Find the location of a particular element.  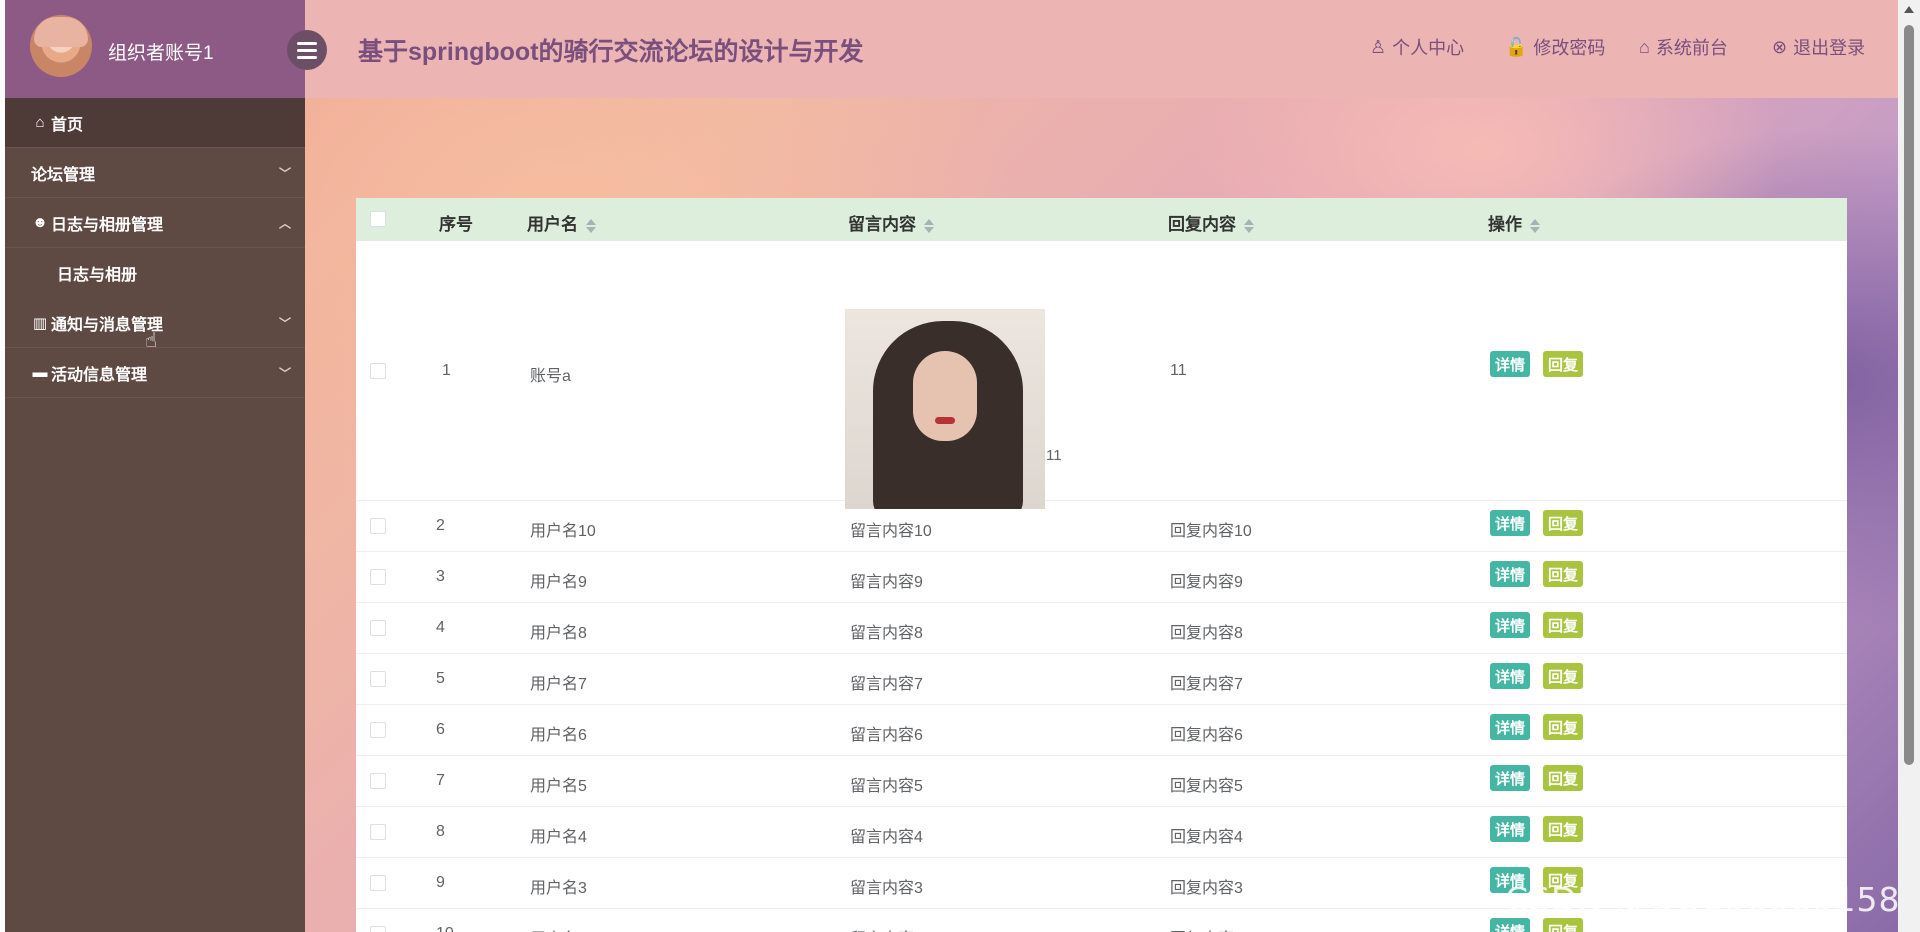

column-header-message-label: 留言内容 is located at coordinates (882, 224).